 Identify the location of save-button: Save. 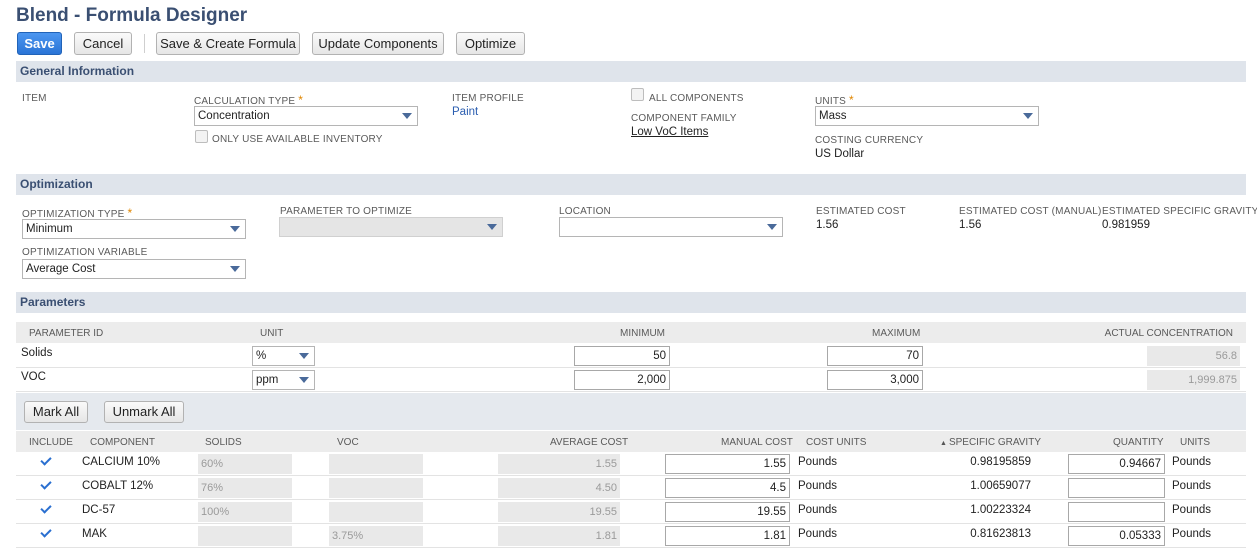
(39, 43).